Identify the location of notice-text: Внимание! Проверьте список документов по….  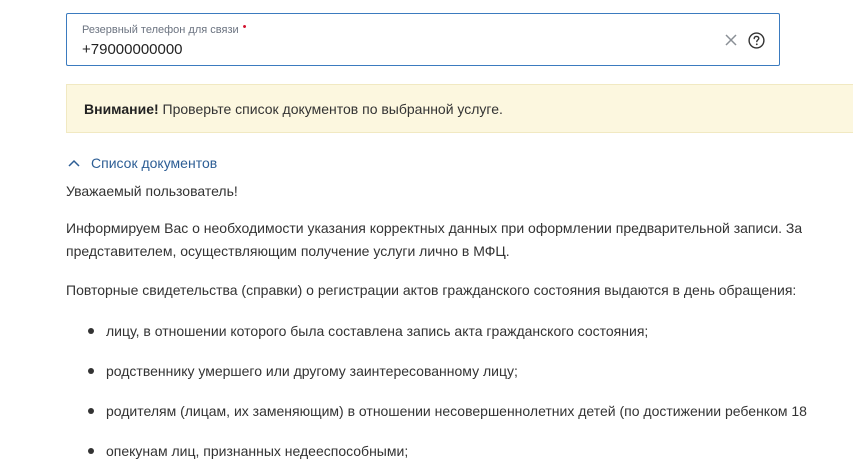
(293, 109).